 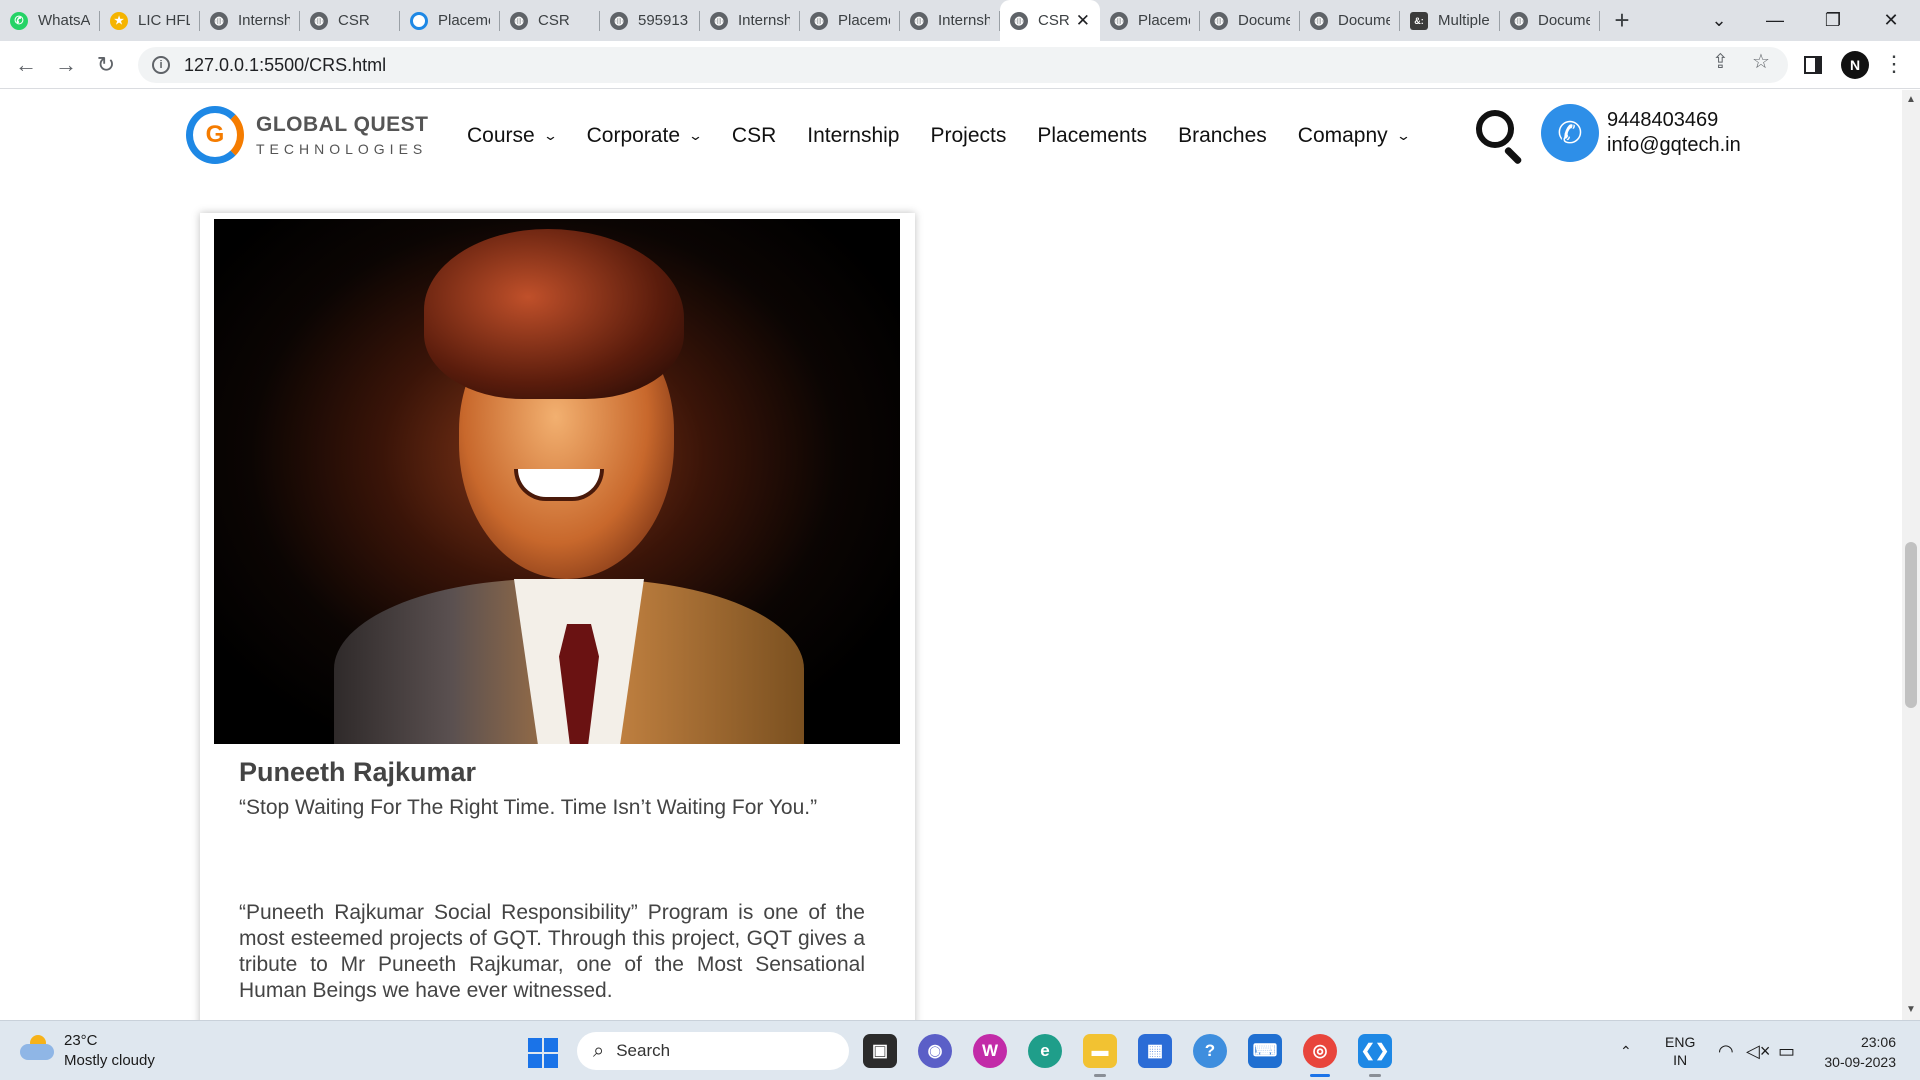 What do you see at coordinates (1720, 61) in the screenshot?
I see `share-icon: ⇪` at bounding box center [1720, 61].